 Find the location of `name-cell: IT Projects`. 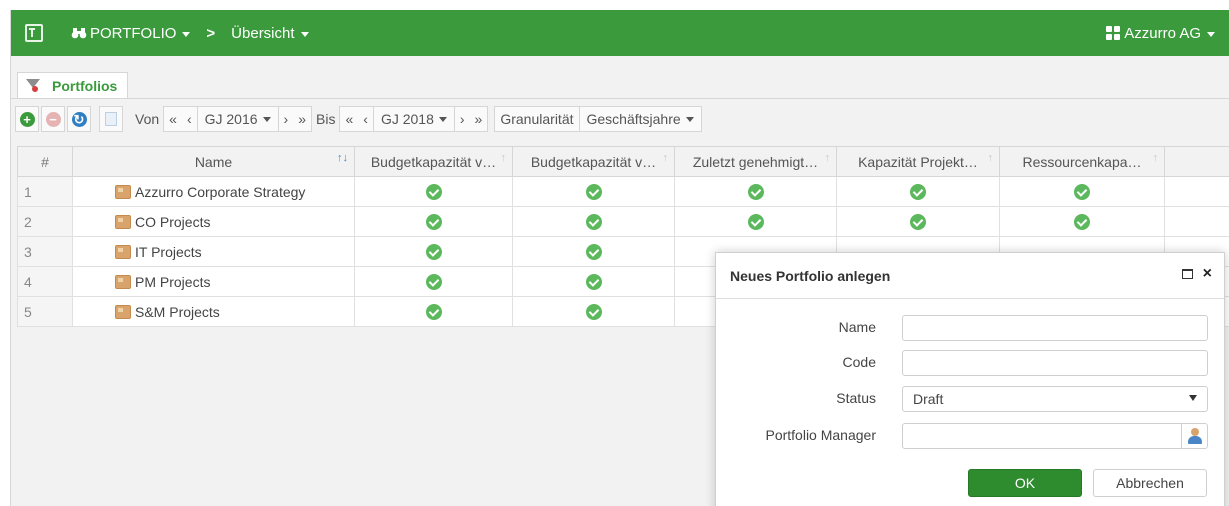

name-cell: IT Projects is located at coordinates (213, 251).